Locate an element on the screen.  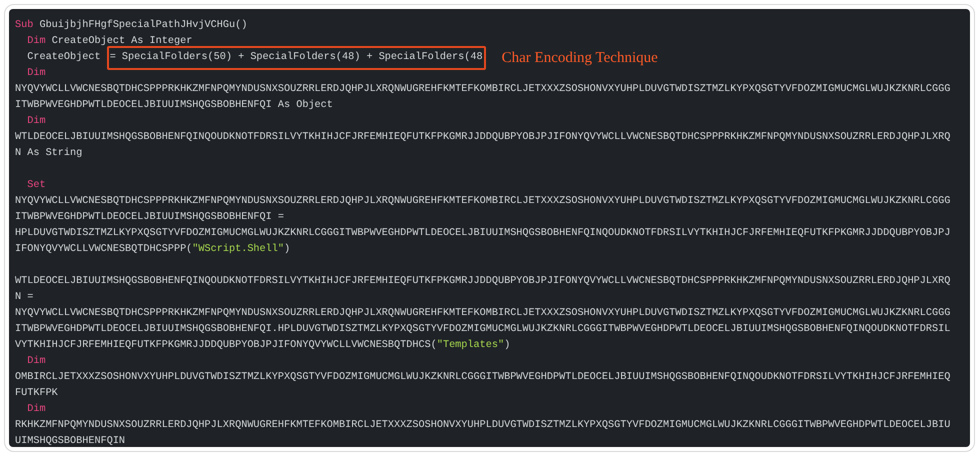
code-line: HPLDUVGTWDISZTMZLKYPXQSGTYVFDOZMIGMUCMGLWUJKZKNRLCGGGITWBPWVEGHDPWTLDEOCELJBIUUIMSHQGSBOBHENFQINQOUDKNOTFDRSILVYTKHIHJCFJRFEMHIEQFUTKFPKGMRJJDDQUBPYOBJPJ is located at coordinates (482, 234).